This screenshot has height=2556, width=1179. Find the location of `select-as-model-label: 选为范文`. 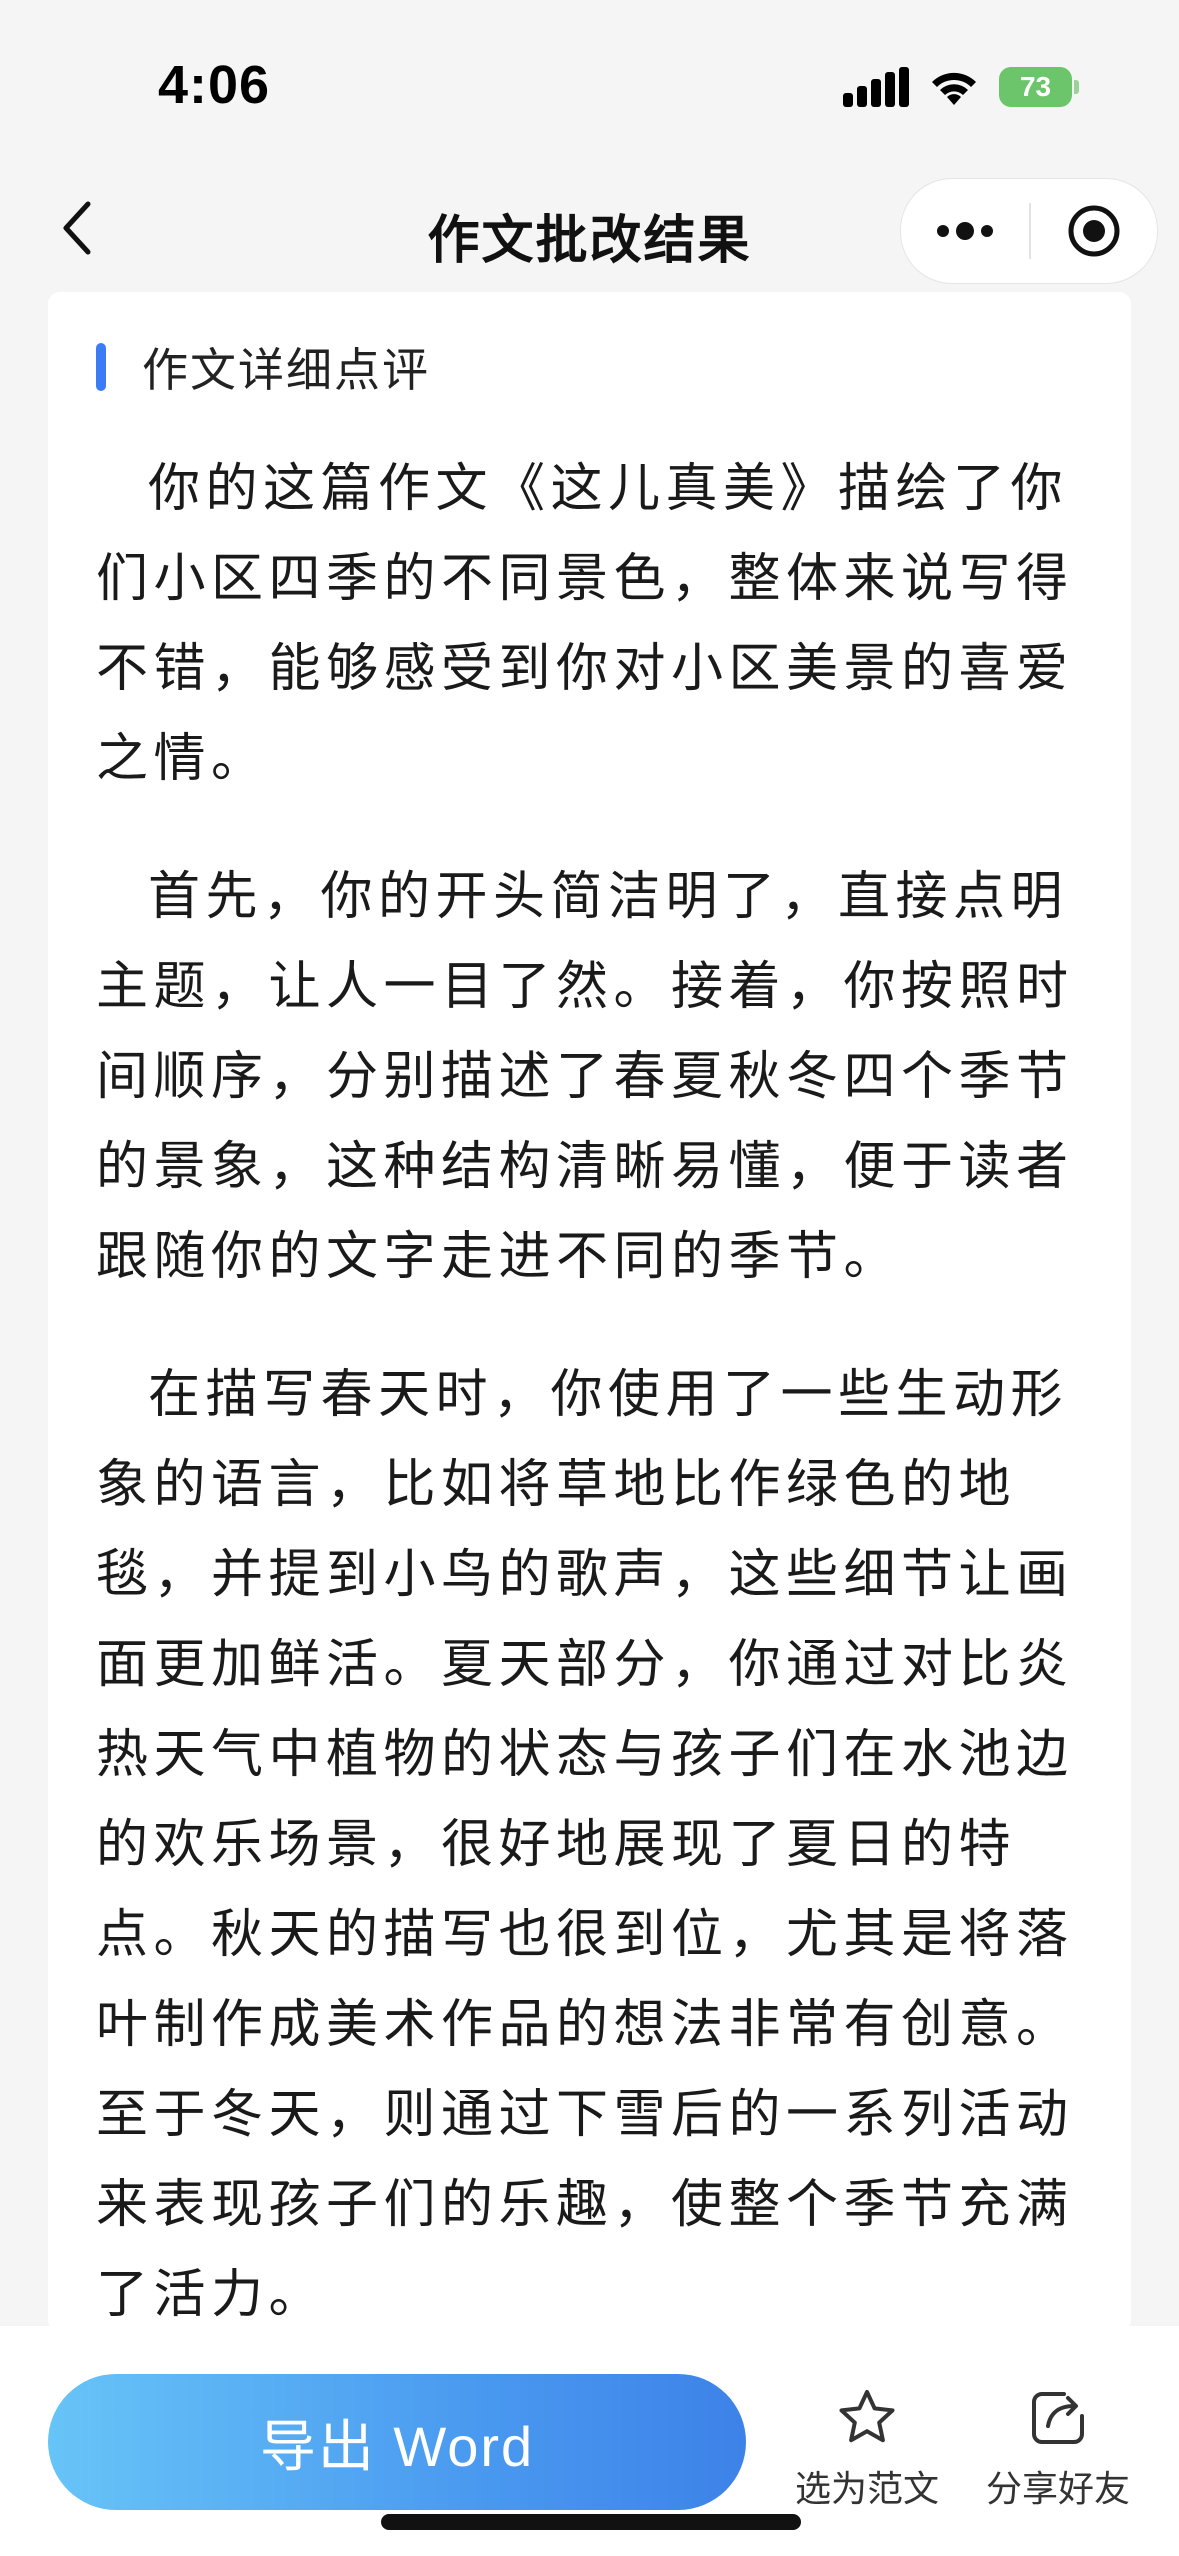

select-as-model-label: 选为范文 is located at coordinates (866, 2489).